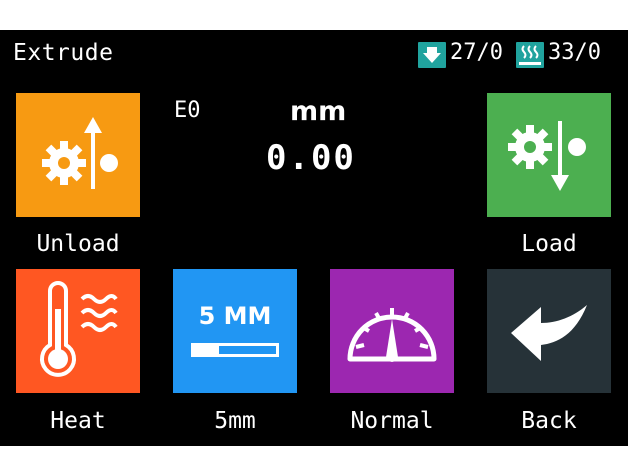 The image size is (628, 472). What do you see at coordinates (318, 111) in the screenshot?
I see `extrude-unit: mm` at bounding box center [318, 111].